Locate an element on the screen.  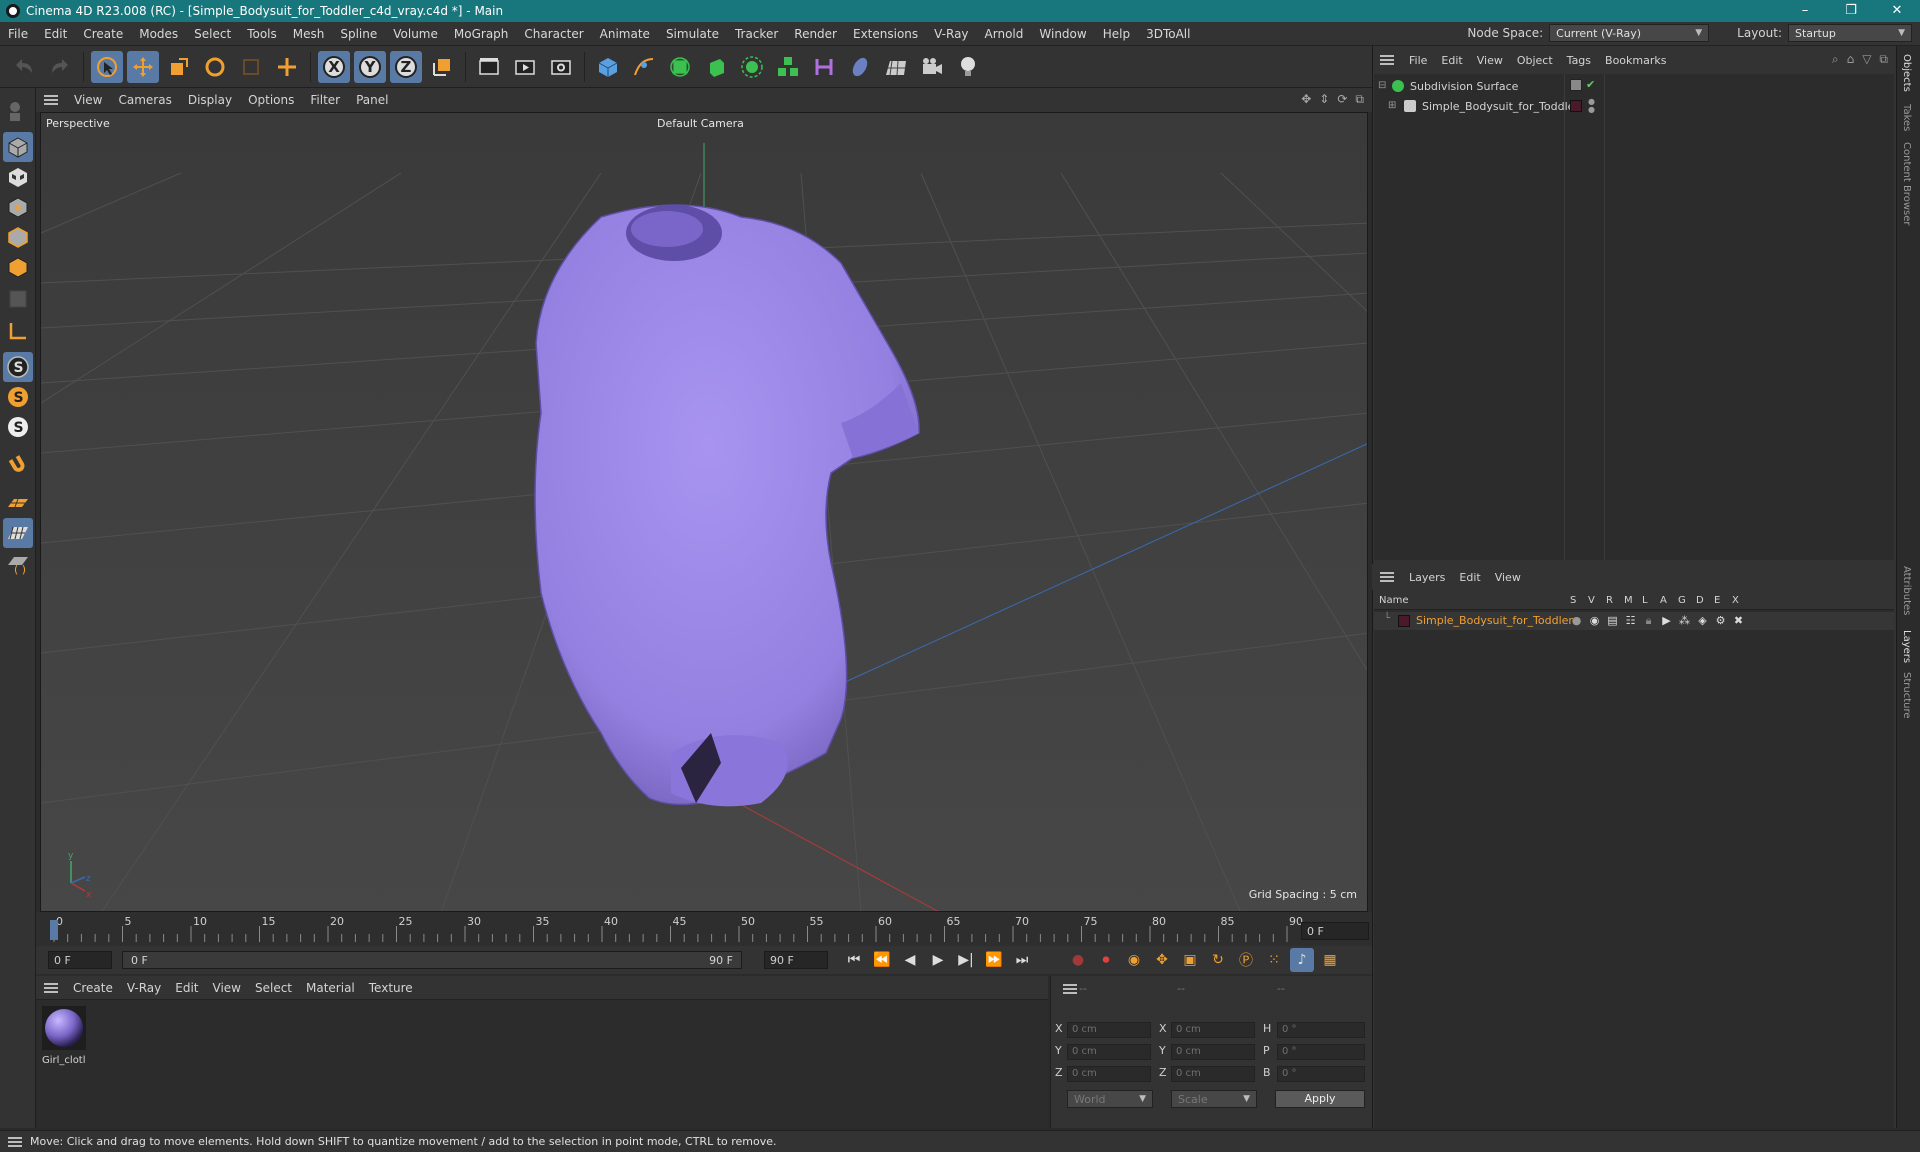
restore-button: ❐ is located at coordinates (1851, 11).